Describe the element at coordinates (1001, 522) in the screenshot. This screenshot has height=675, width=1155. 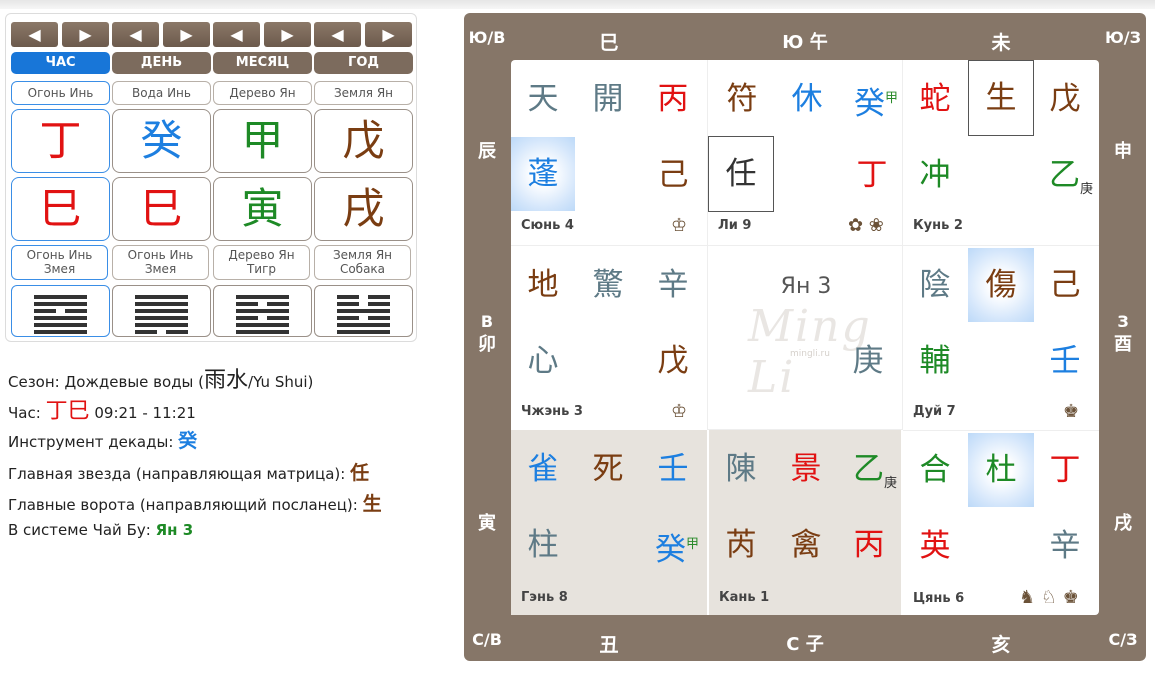
I see `palace-qian: 合 杜 丁 英 辛 Цянь 6 ♞ ♘ ♚` at that location.